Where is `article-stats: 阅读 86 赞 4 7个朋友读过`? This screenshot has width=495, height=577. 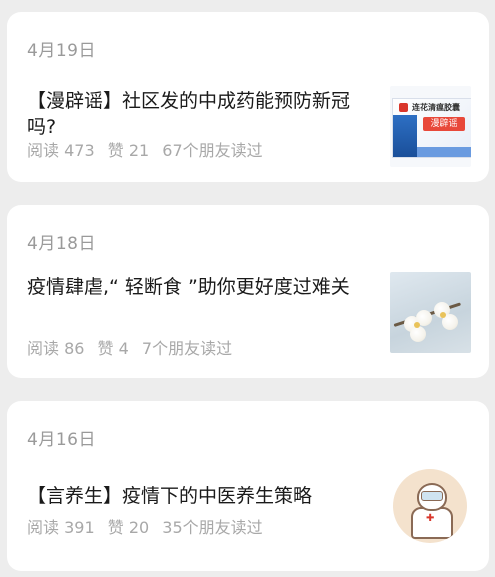 article-stats: 阅读 86 赞 4 7个朋友读过 is located at coordinates (133, 347).